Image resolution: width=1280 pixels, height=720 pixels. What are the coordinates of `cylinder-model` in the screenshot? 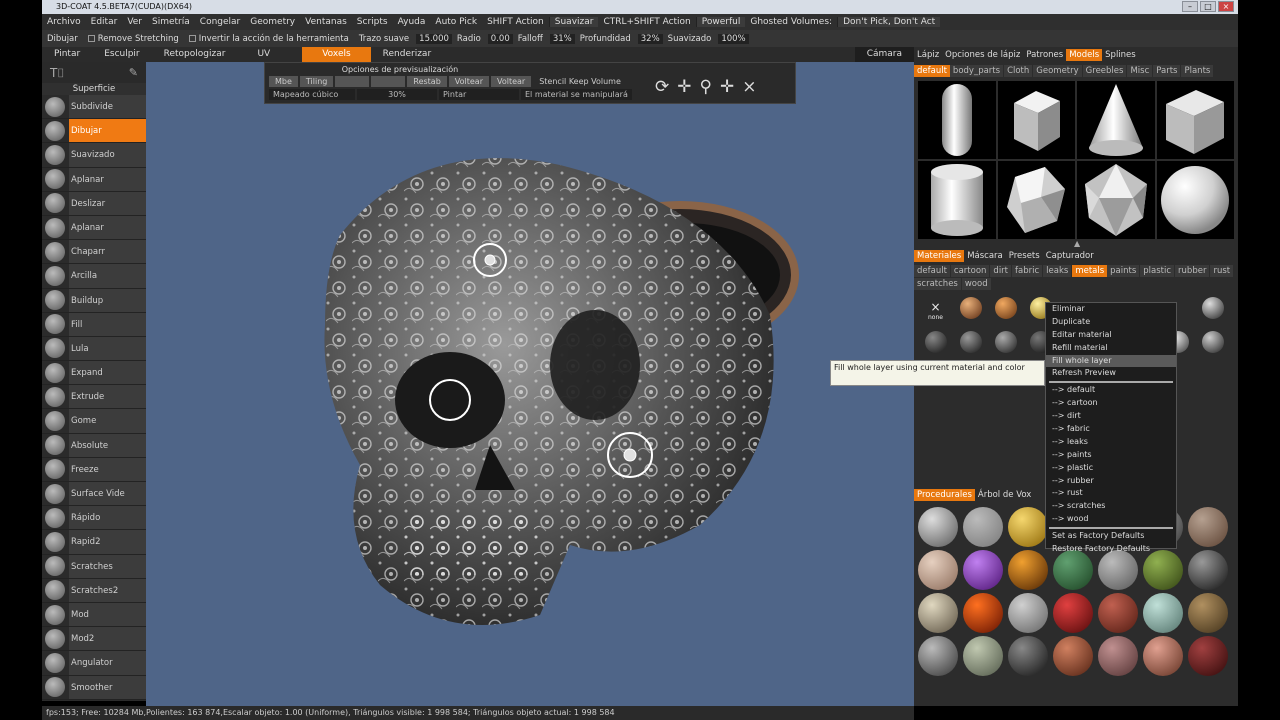 It's located at (957, 200).